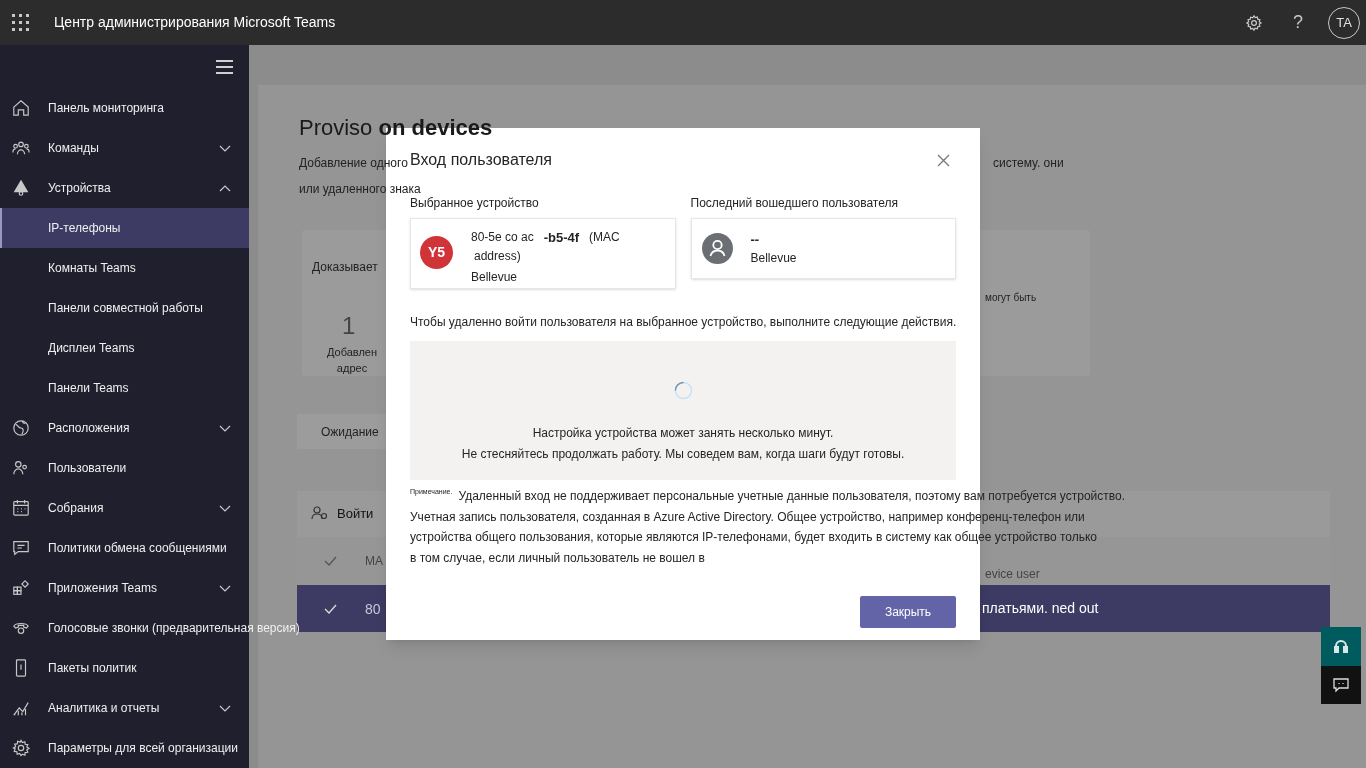 This screenshot has height=768, width=1366. I want to click on device-name: 80-5e co ac, so click(502, 237).